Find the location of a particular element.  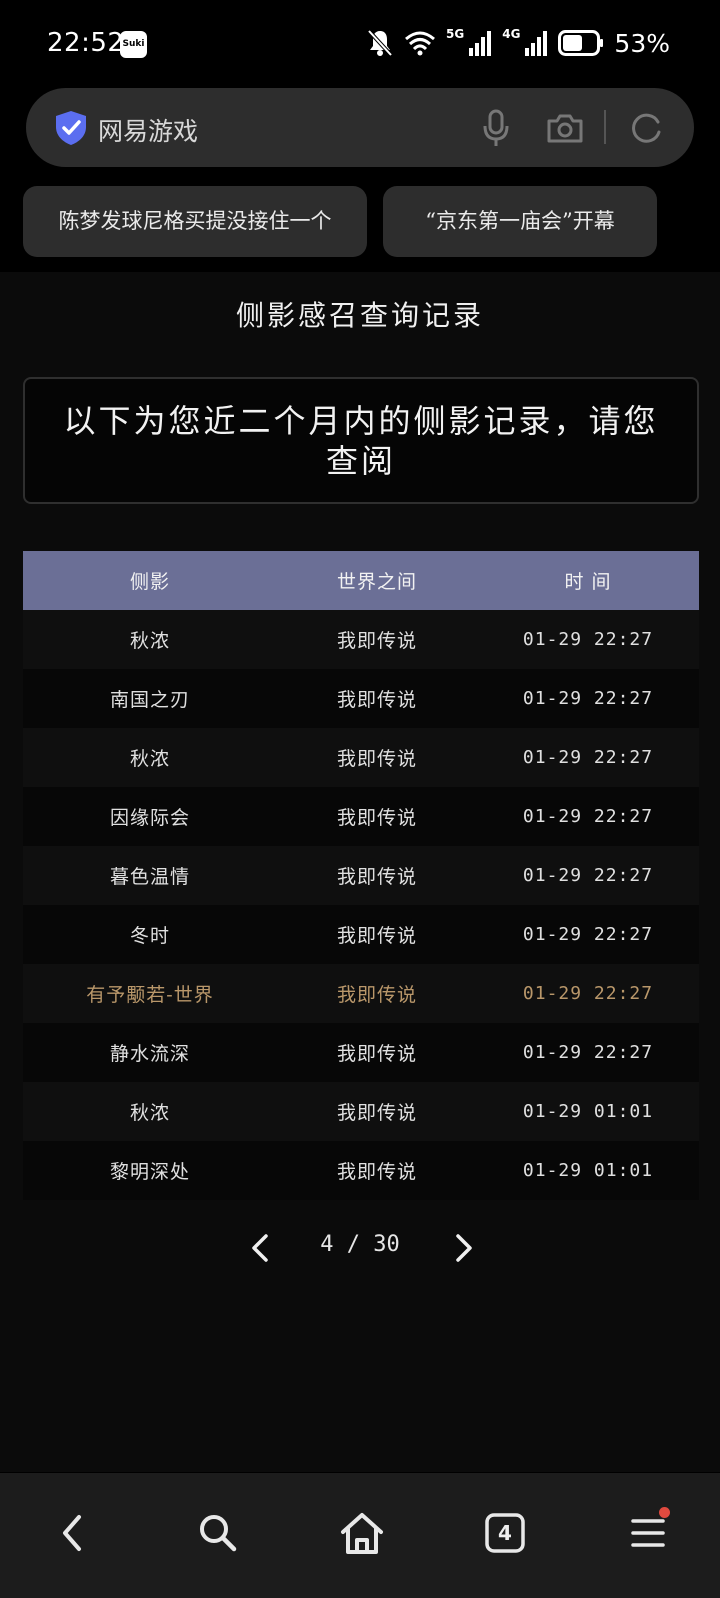

back-button is located at coordinates (72, 1533).